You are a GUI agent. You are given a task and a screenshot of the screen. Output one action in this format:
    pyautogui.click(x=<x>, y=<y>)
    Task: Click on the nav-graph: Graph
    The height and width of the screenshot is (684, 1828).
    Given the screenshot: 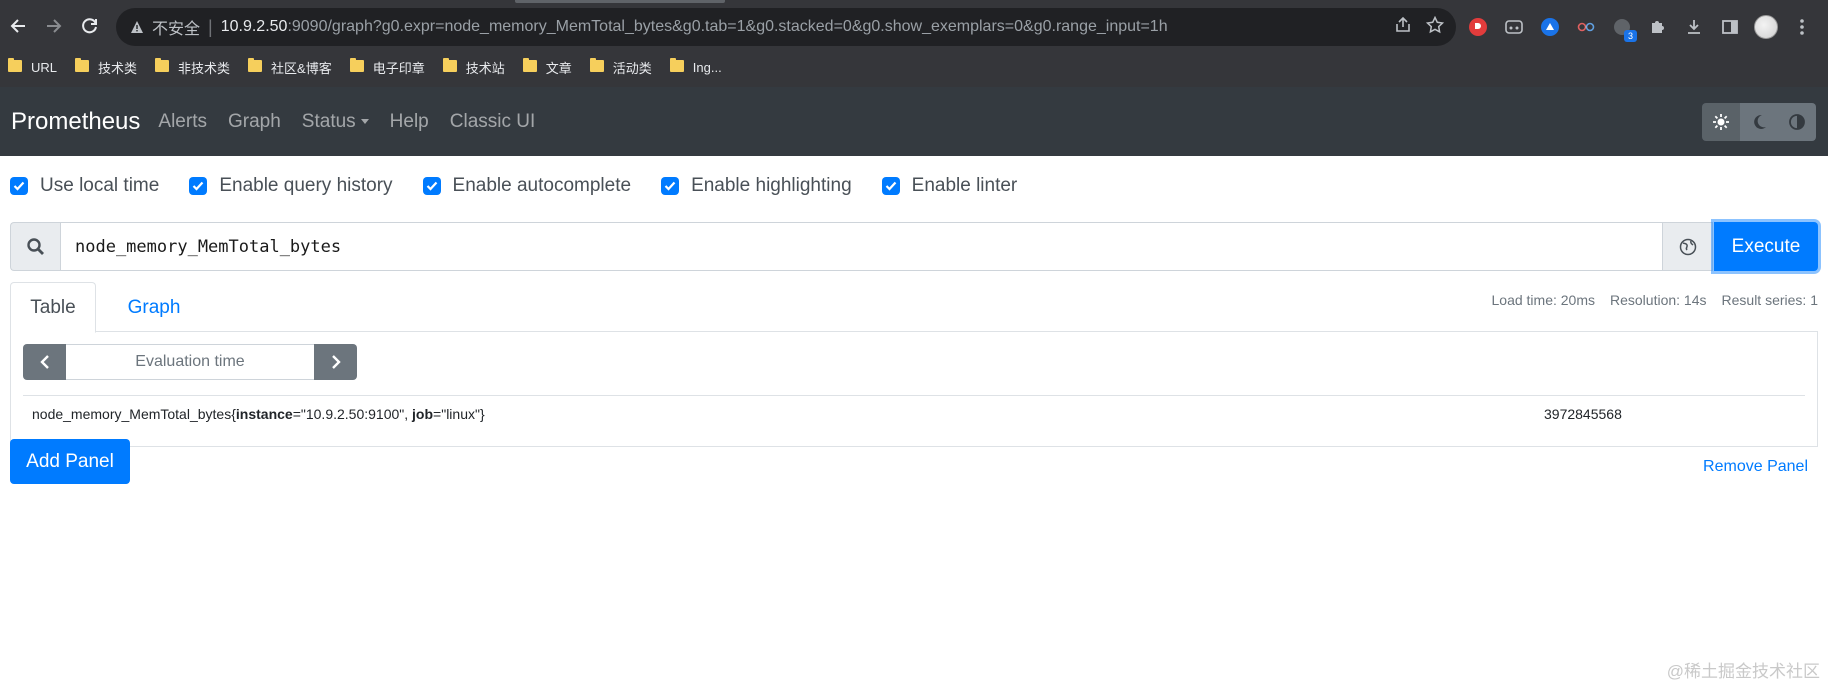 What is the action you would take?
    pyautogui.click(x=254, y=122)
    